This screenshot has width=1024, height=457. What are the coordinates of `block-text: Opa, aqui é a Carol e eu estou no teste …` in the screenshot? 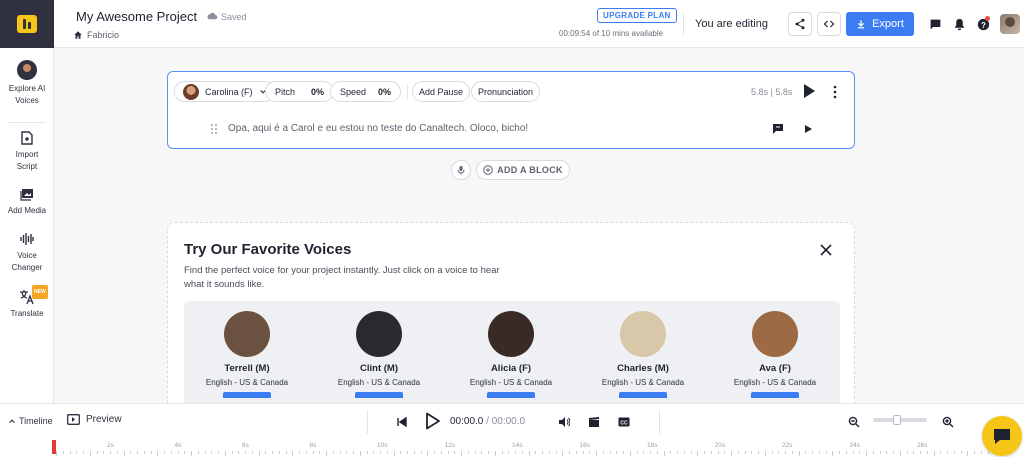 It's located at (378, 128).